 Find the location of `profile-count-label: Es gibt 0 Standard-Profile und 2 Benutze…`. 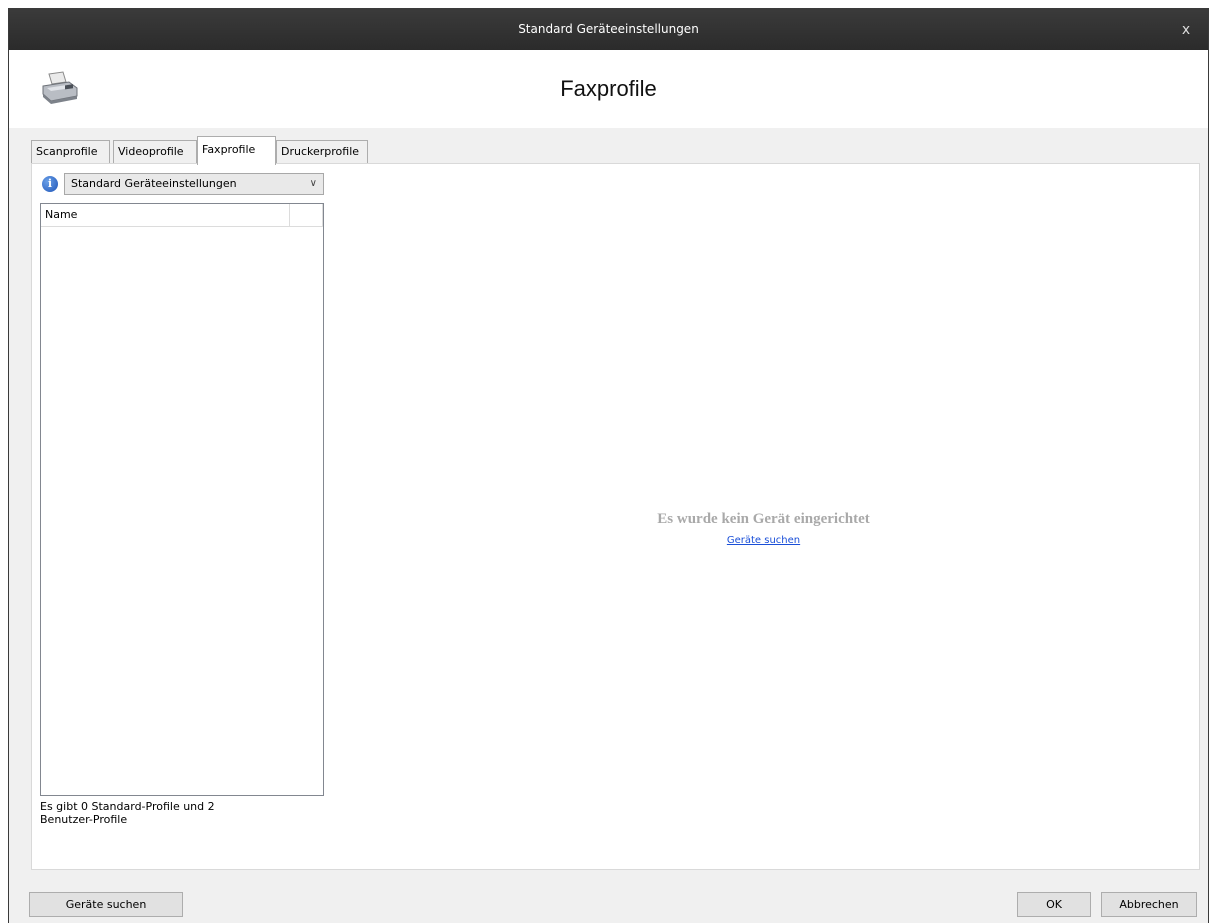

profile-count-label: Es gibt 0 Standard-Profile und 2 Benutze… is located at coordinates (127, 813).